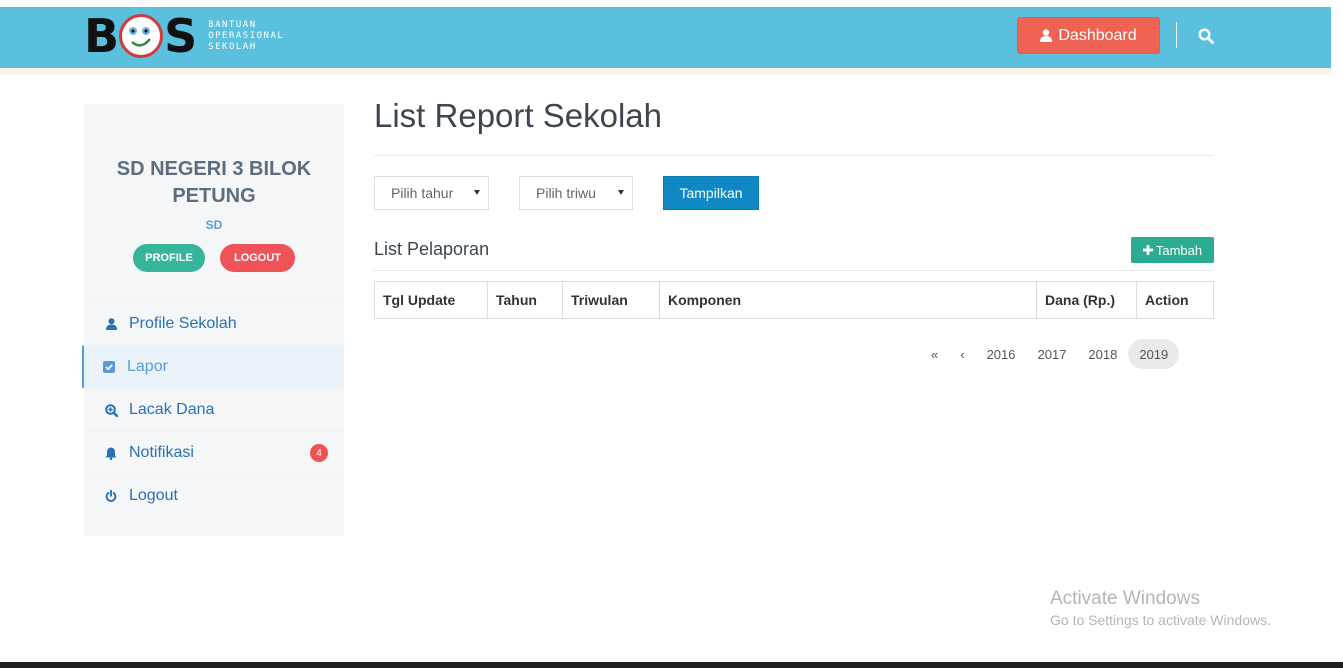 The image size is (1343, 668). I want to click on profile-button: PROFILE, so click(169, 258).